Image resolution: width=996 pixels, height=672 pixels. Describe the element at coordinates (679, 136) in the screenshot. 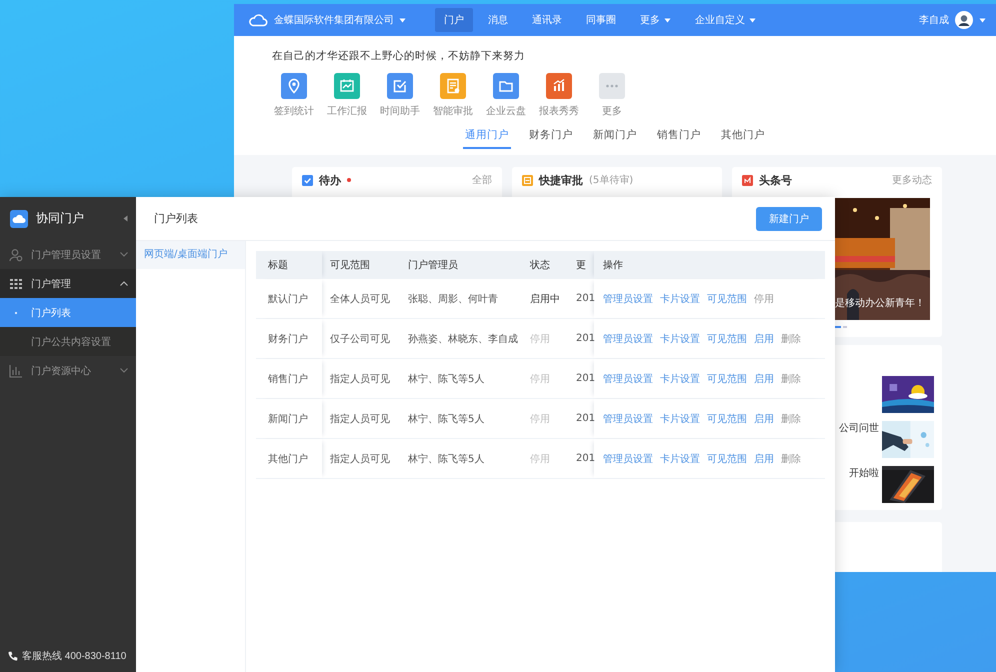

I see `tab: 销售门户` at that location.